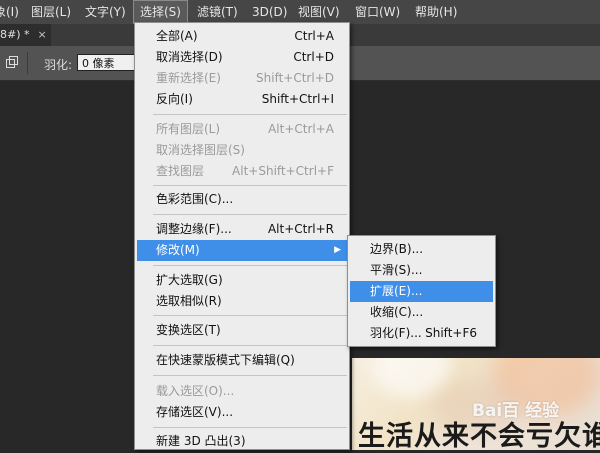 The height and width of the screenshot is (453, 600). Describe the element at coordinates (160, 12) in the screenshot. I see `menu-select: 选择(S)` at that location.